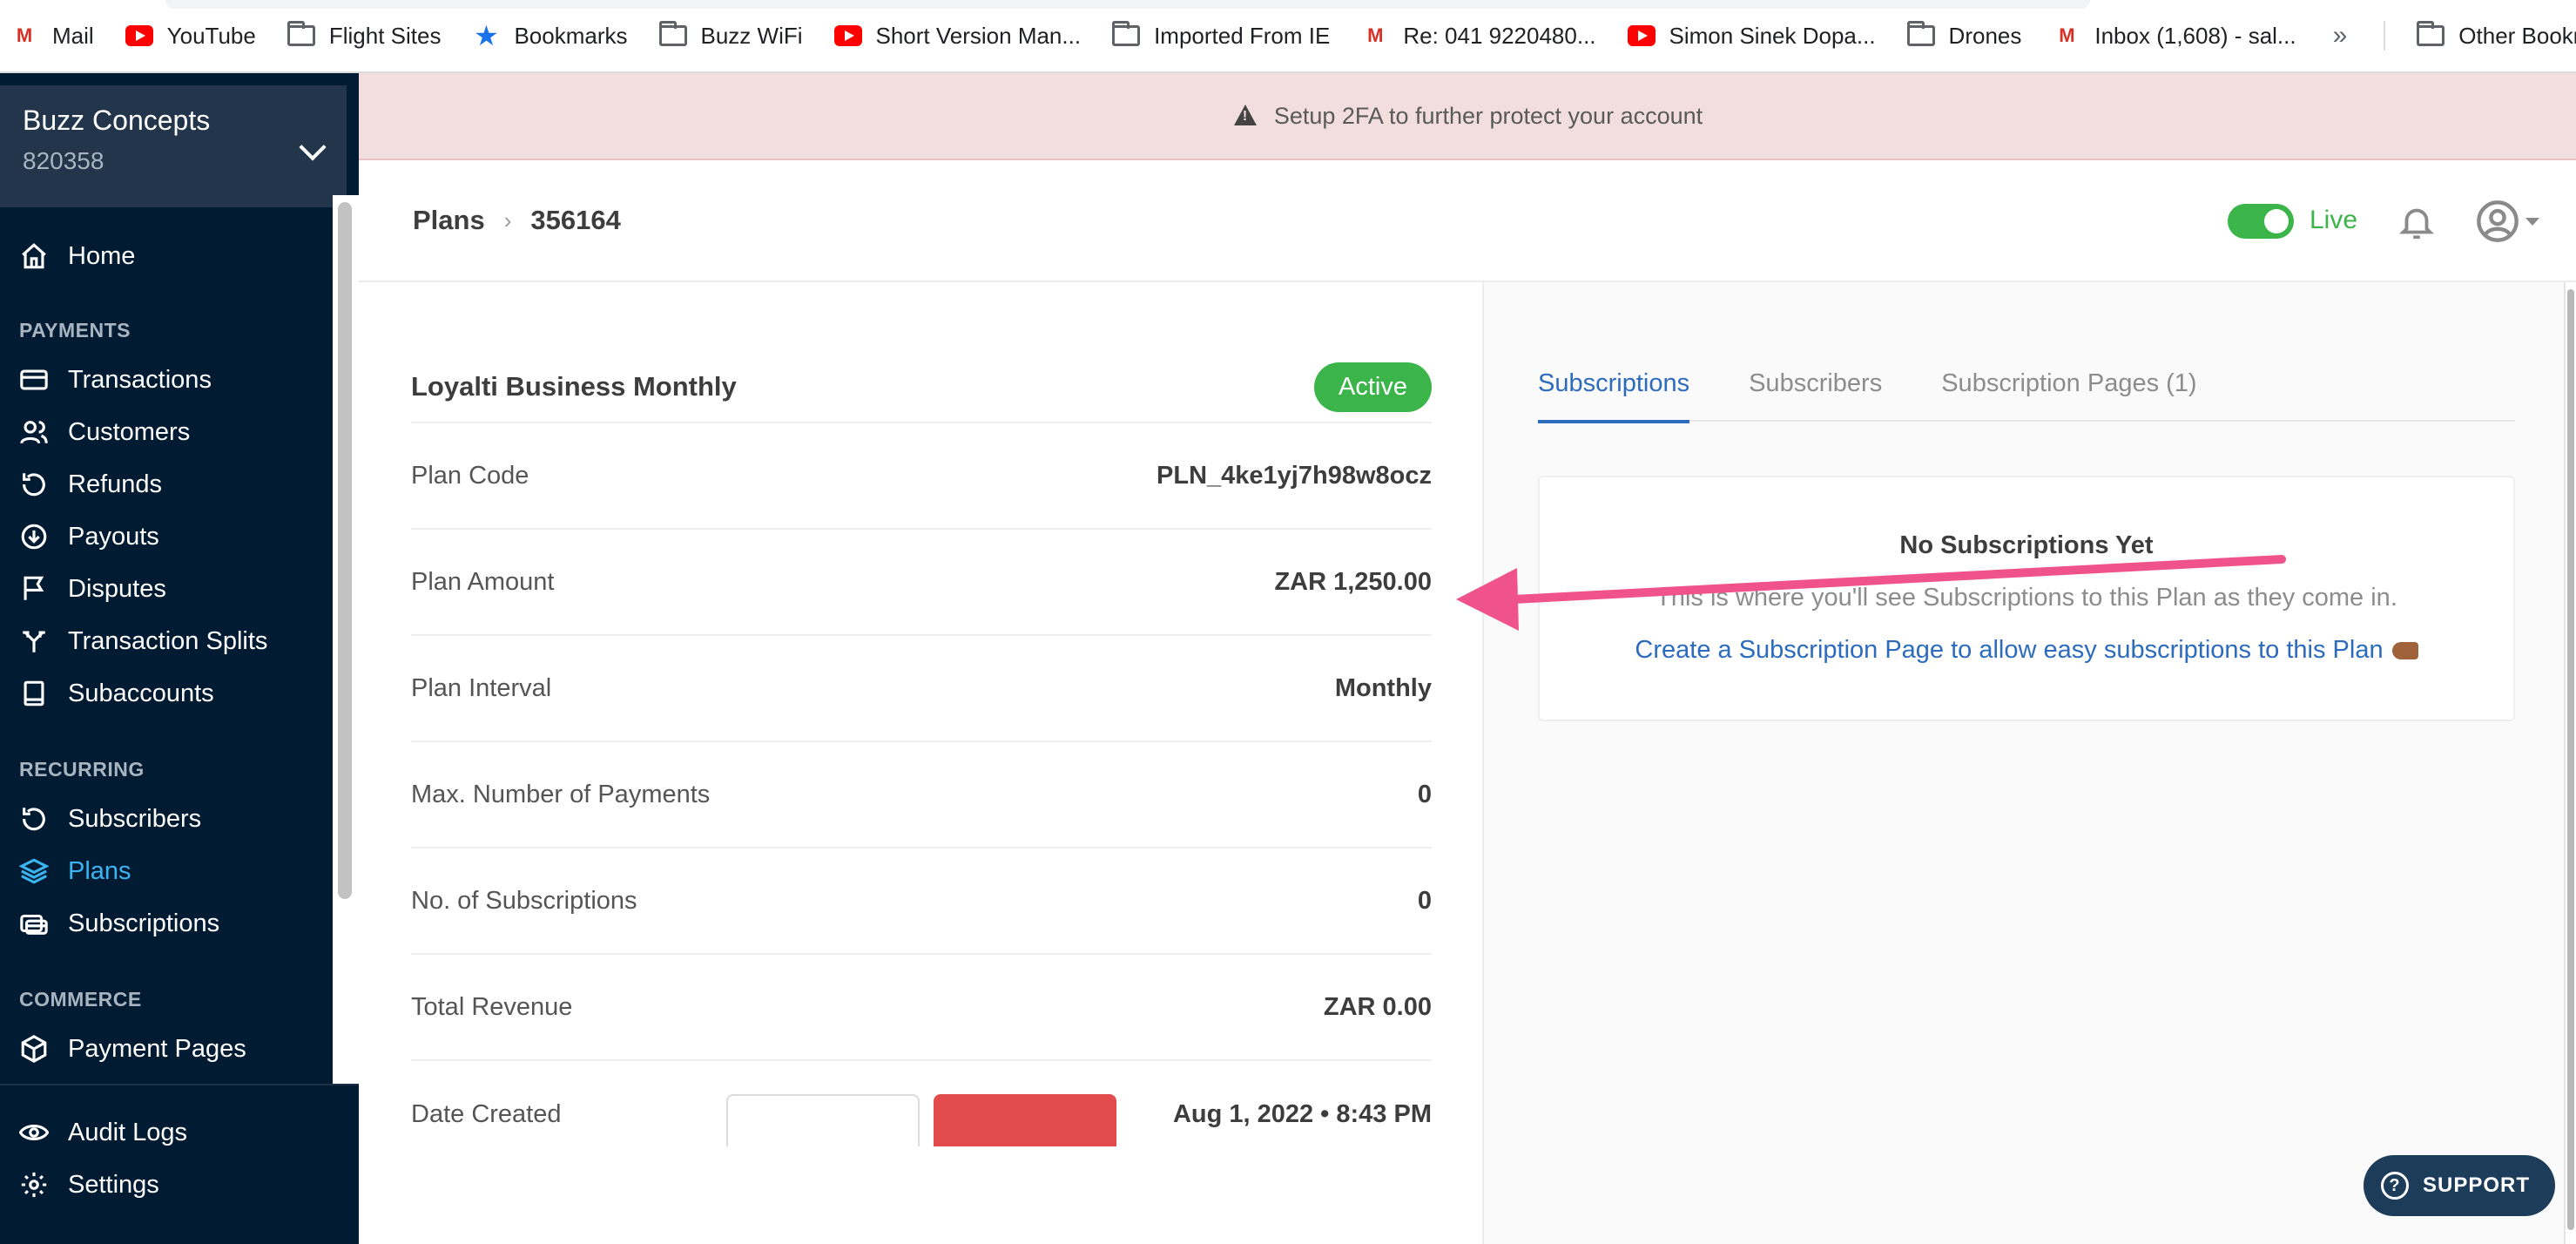 The height and width of the screenshot is (1244, 2576). Describe the element at coordinates (2417, 222) in the screenshot. I see `bell-icon` at that location.